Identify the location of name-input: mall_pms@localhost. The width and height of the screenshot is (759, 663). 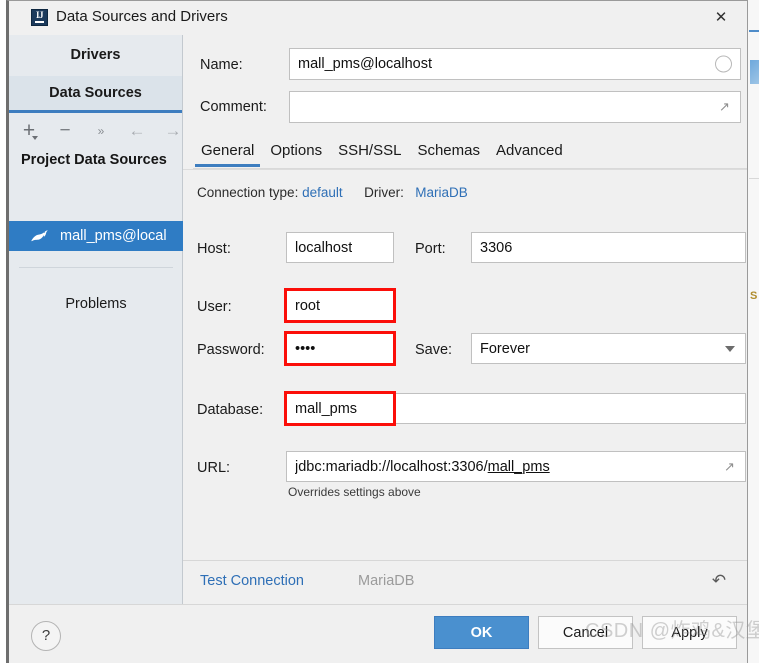
(515, 64).